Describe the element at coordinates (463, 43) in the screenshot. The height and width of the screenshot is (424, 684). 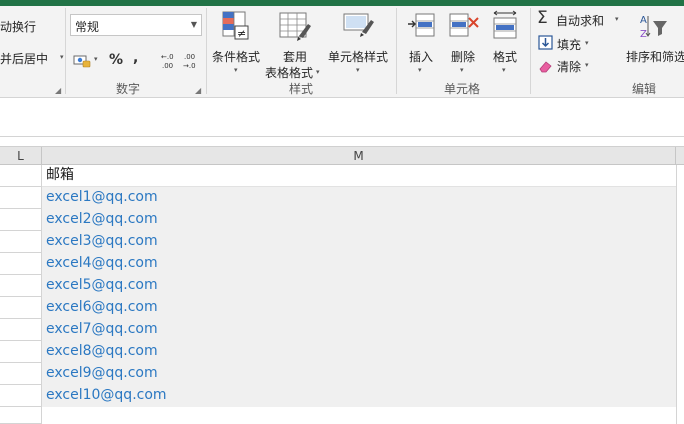
I see `delete-cells-button: 删除 ▾` at that location.